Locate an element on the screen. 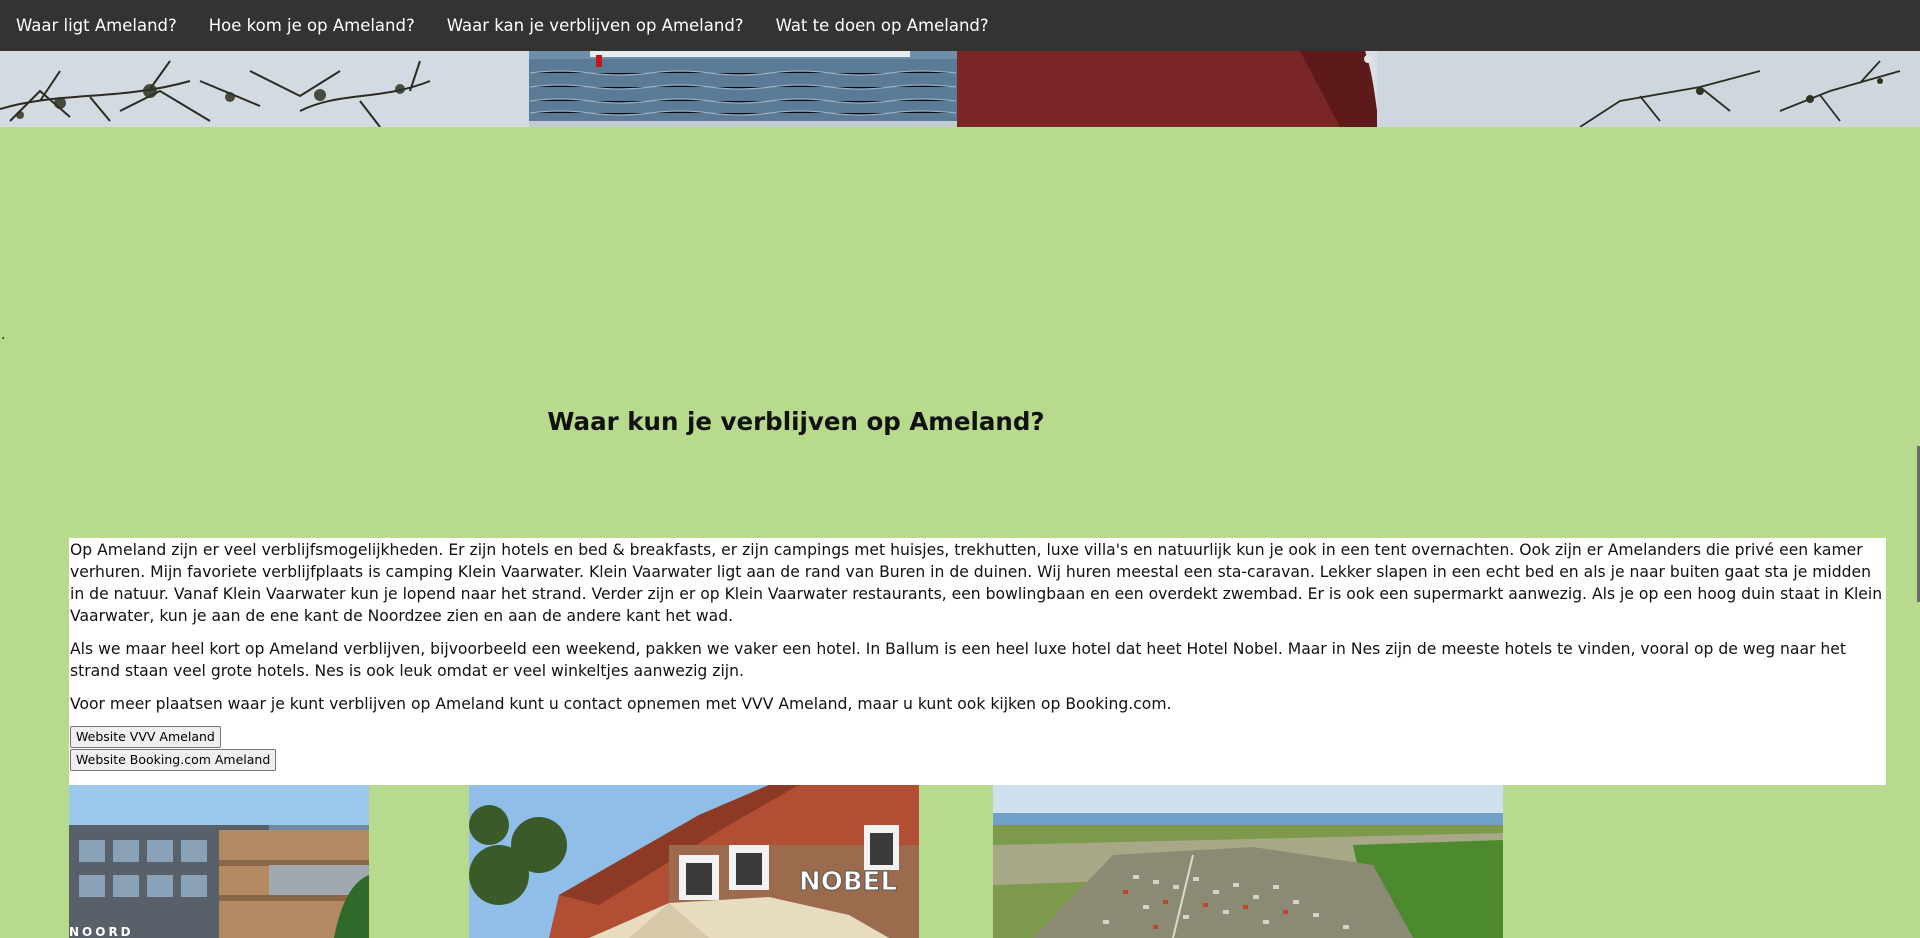 The image size is (1920, 938). nav-link-wat-te-doen: Wat te doen op Ameland? is located at coordinates (882, 25).